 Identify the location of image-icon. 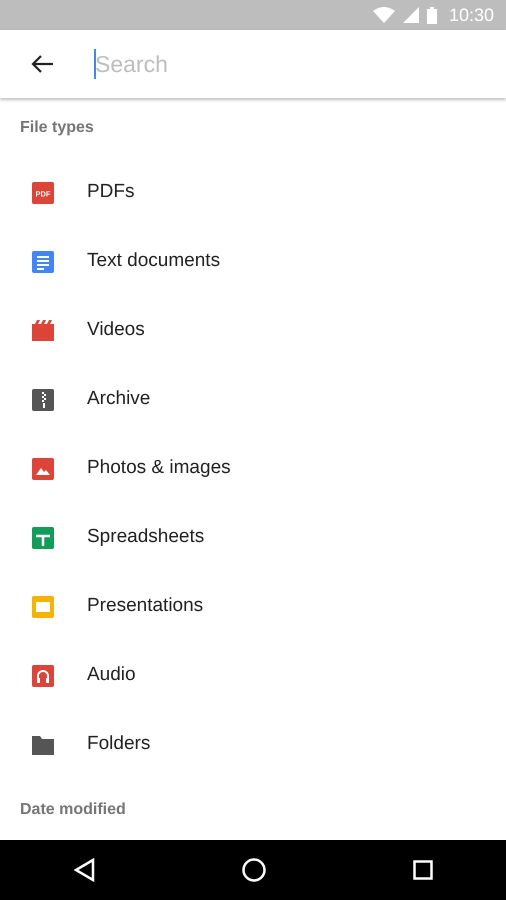
(43, 469).